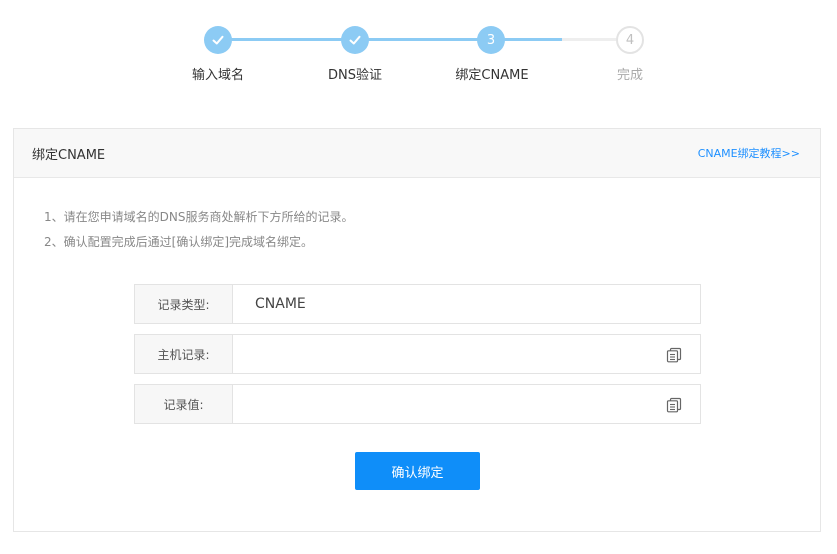 The image size is (837, 554). I want to click on step-4-circle: 4, so click(630, 40).